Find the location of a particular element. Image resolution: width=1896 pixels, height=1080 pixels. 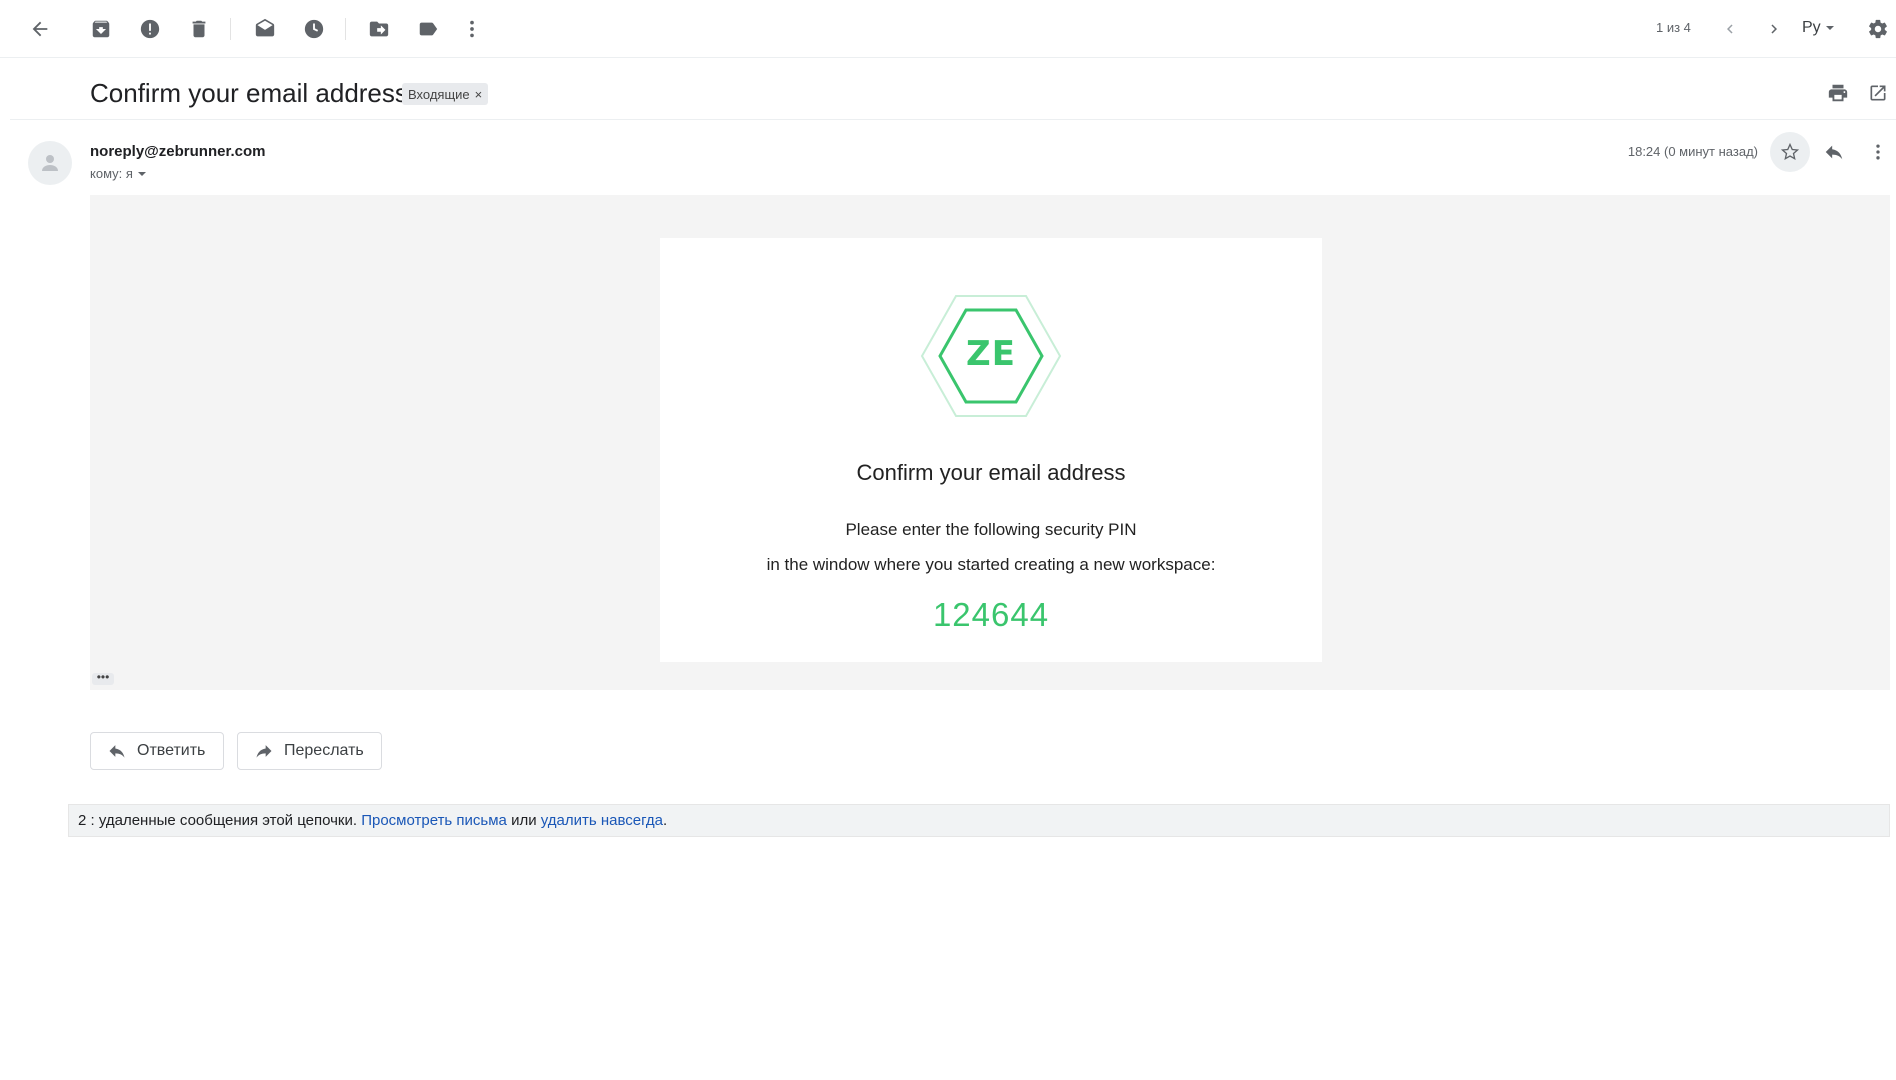

move-to-icon is located at coordinates (379, 29).